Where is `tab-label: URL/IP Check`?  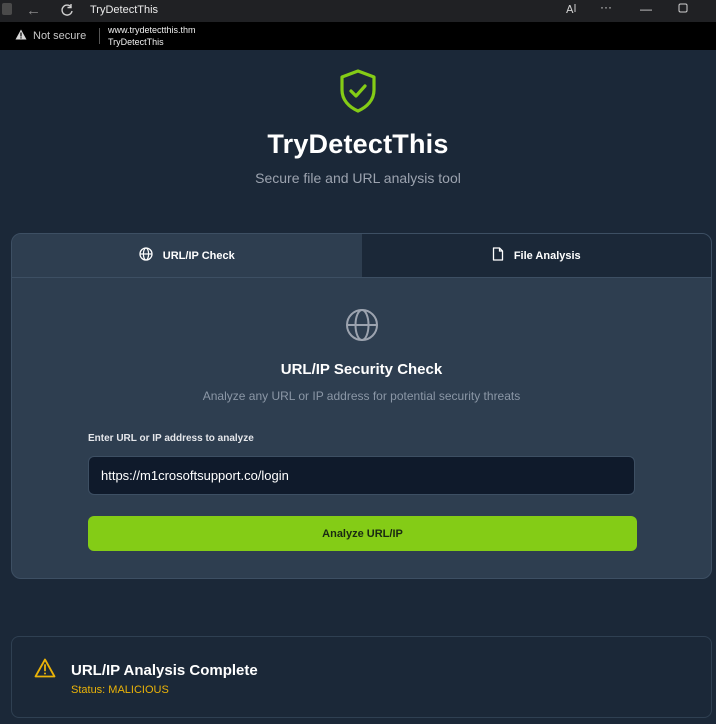
tab-label: URL/IP Check is located at coordinates (198, 255).